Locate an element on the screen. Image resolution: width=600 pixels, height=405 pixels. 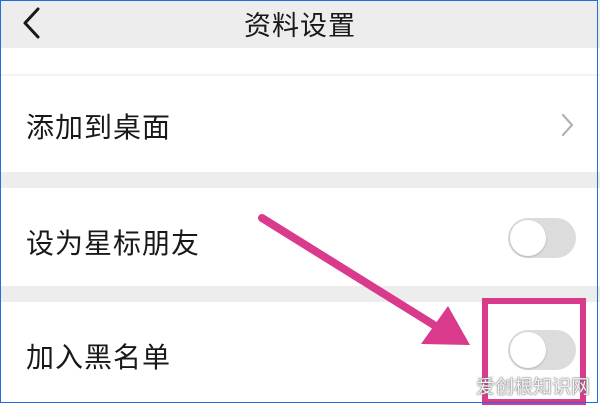
row-label-add-to-desktop: 添加到桌面 is located at coordinates (99, 127).